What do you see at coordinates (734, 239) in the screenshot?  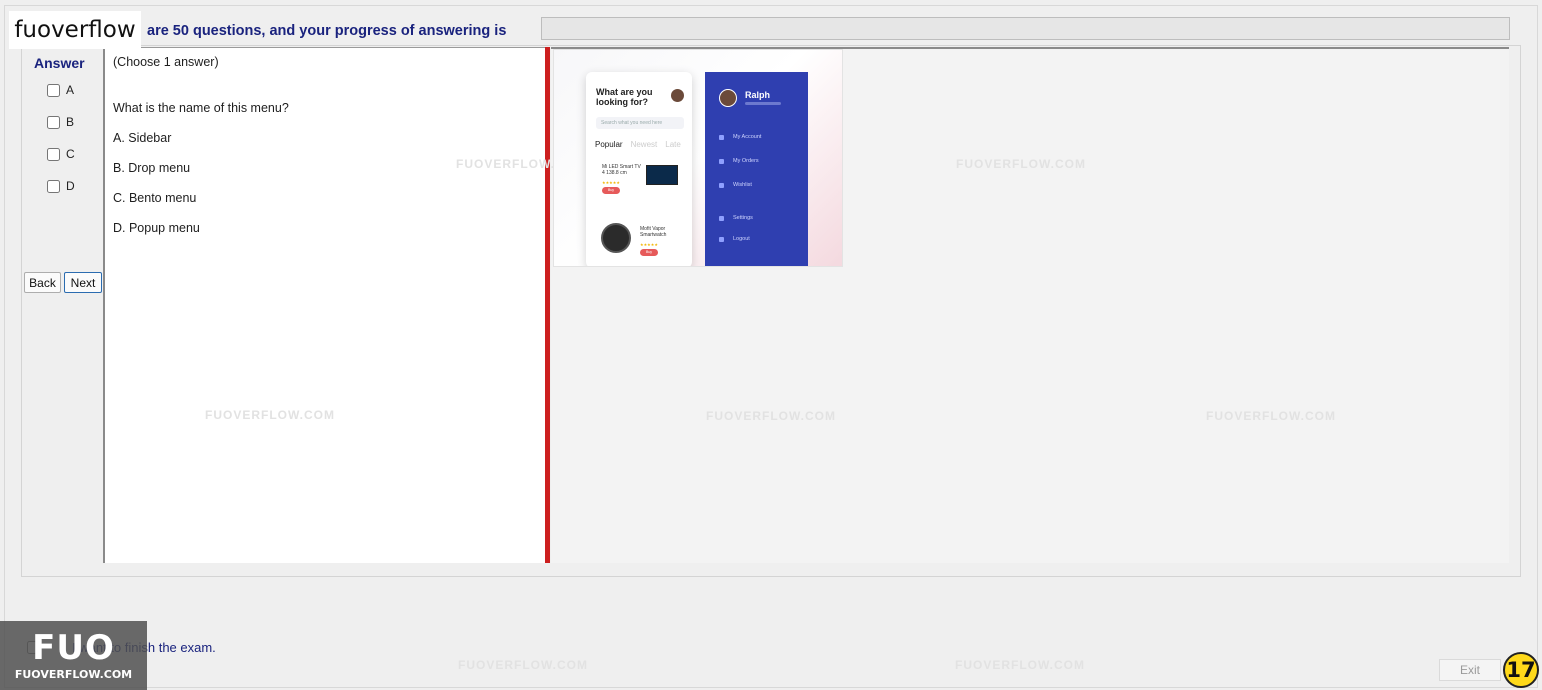 I see `menu-item: Logout` at bounding box center [734, 239].